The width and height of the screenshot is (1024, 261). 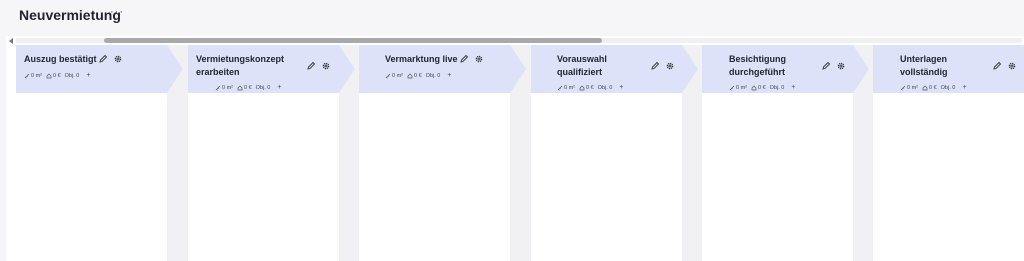 What do you see at coordinates (70, 15) in the screenshot?
I see `page-title: Neuvermietung` at bounding box center [70, 15].